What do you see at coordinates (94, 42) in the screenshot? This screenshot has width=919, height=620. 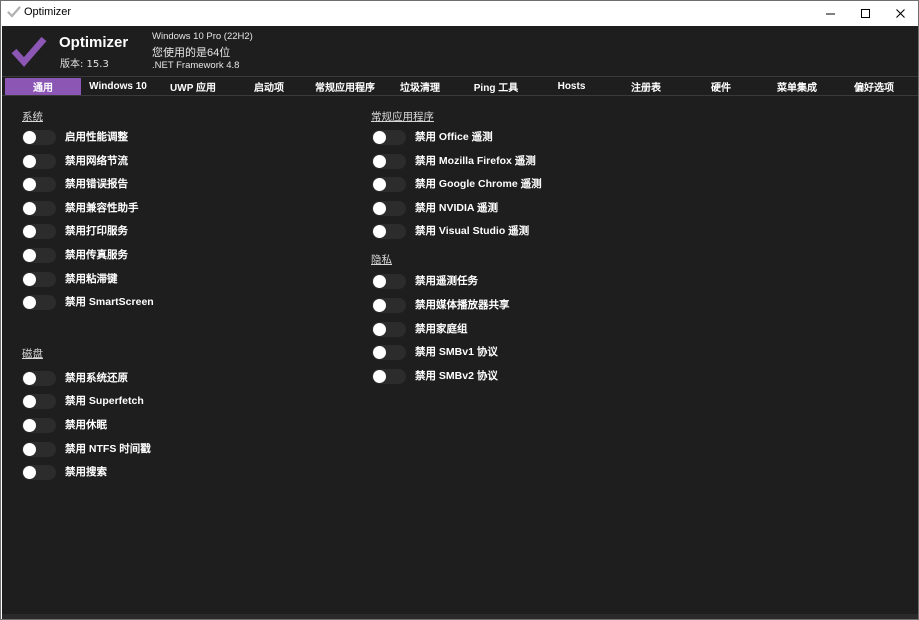 I see `app-name: Optimizer` at bounding box center [94, 42].